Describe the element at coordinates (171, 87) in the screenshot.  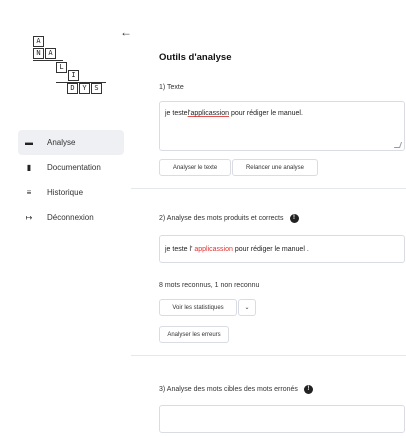
I see `section1-label: 1) Texte` at that location.